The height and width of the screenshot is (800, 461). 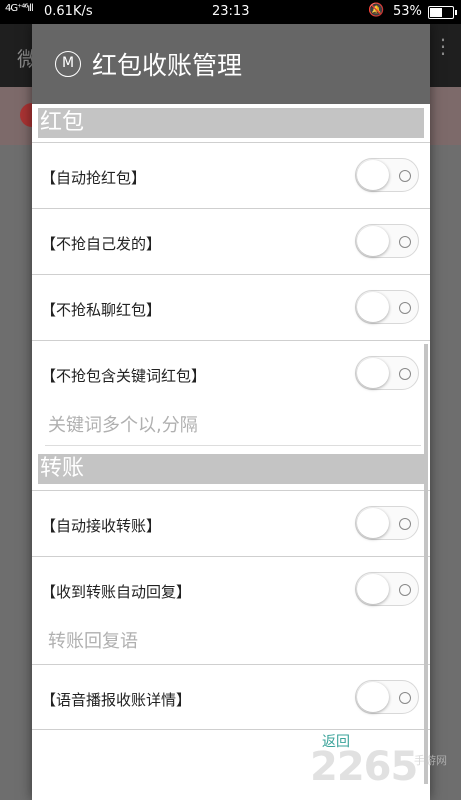 What do you see at coordinates (116, 700) in the screenshot?
I see `setting-label: 【语音播报收账详情】` at bounding box center [116, 700].